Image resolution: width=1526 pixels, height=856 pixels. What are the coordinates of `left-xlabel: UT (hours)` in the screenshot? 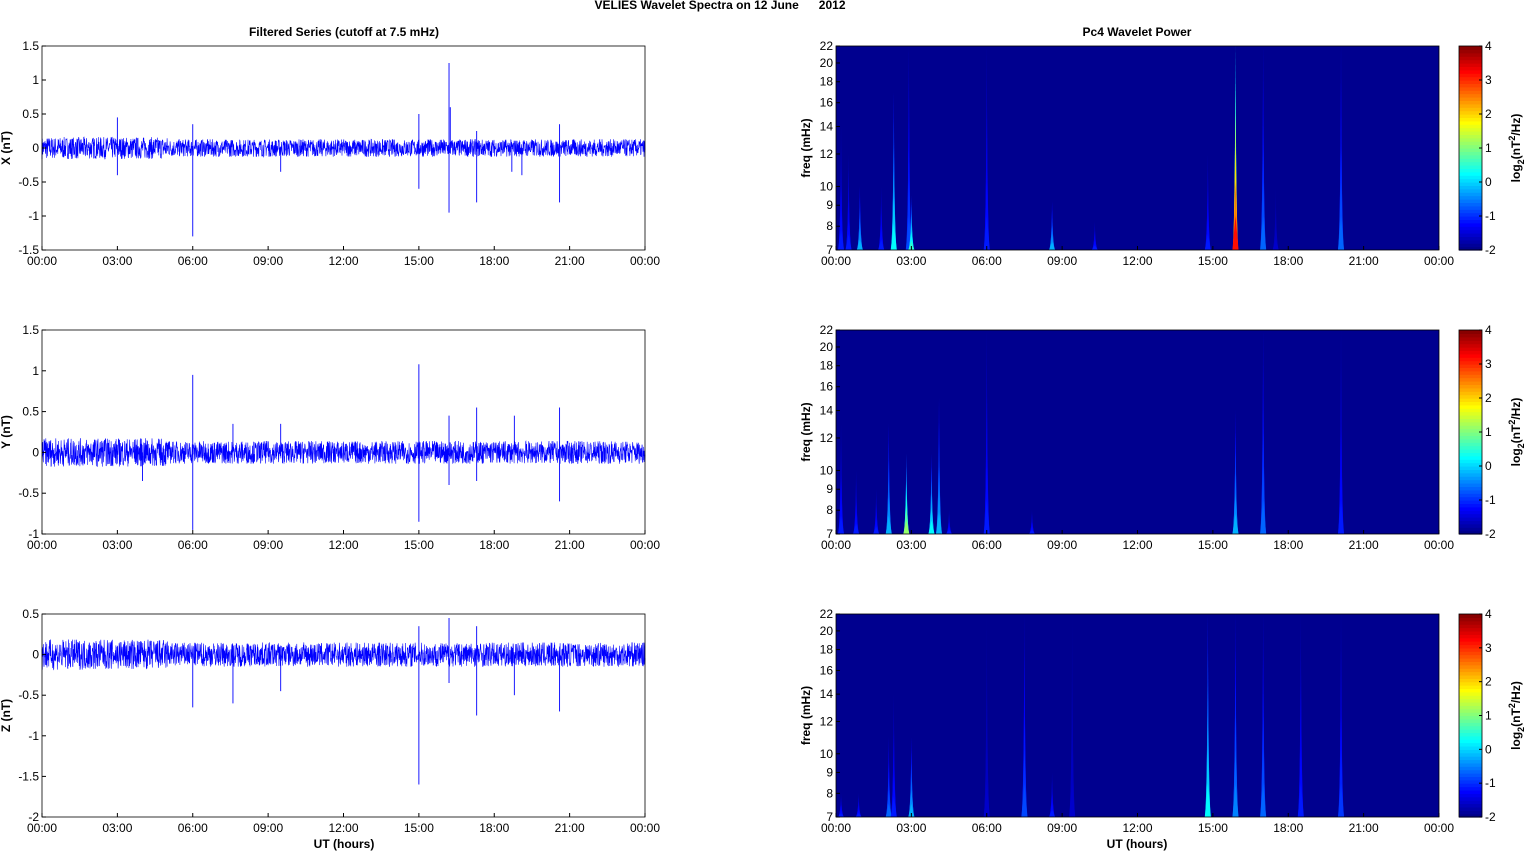 It's located at (344, 844).